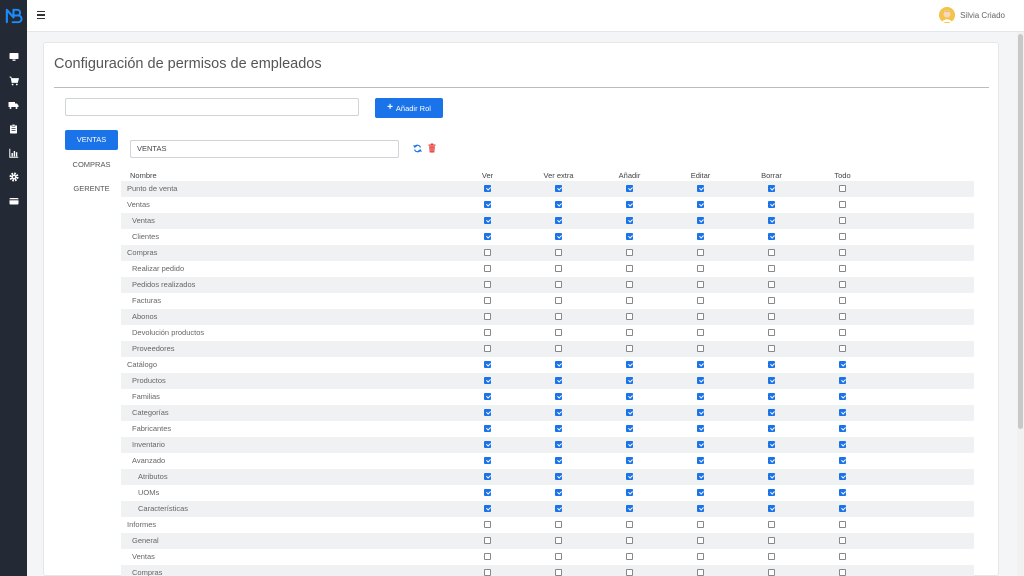 This screenshot has width=1024, height=576. I want to click on role-tab-gerente: GERENTE, so click(91, 189).